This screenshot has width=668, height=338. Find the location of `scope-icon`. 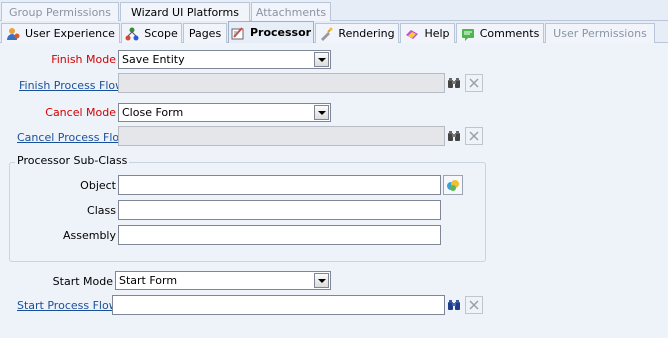

scope-icon is located at coordinates (132, 34).